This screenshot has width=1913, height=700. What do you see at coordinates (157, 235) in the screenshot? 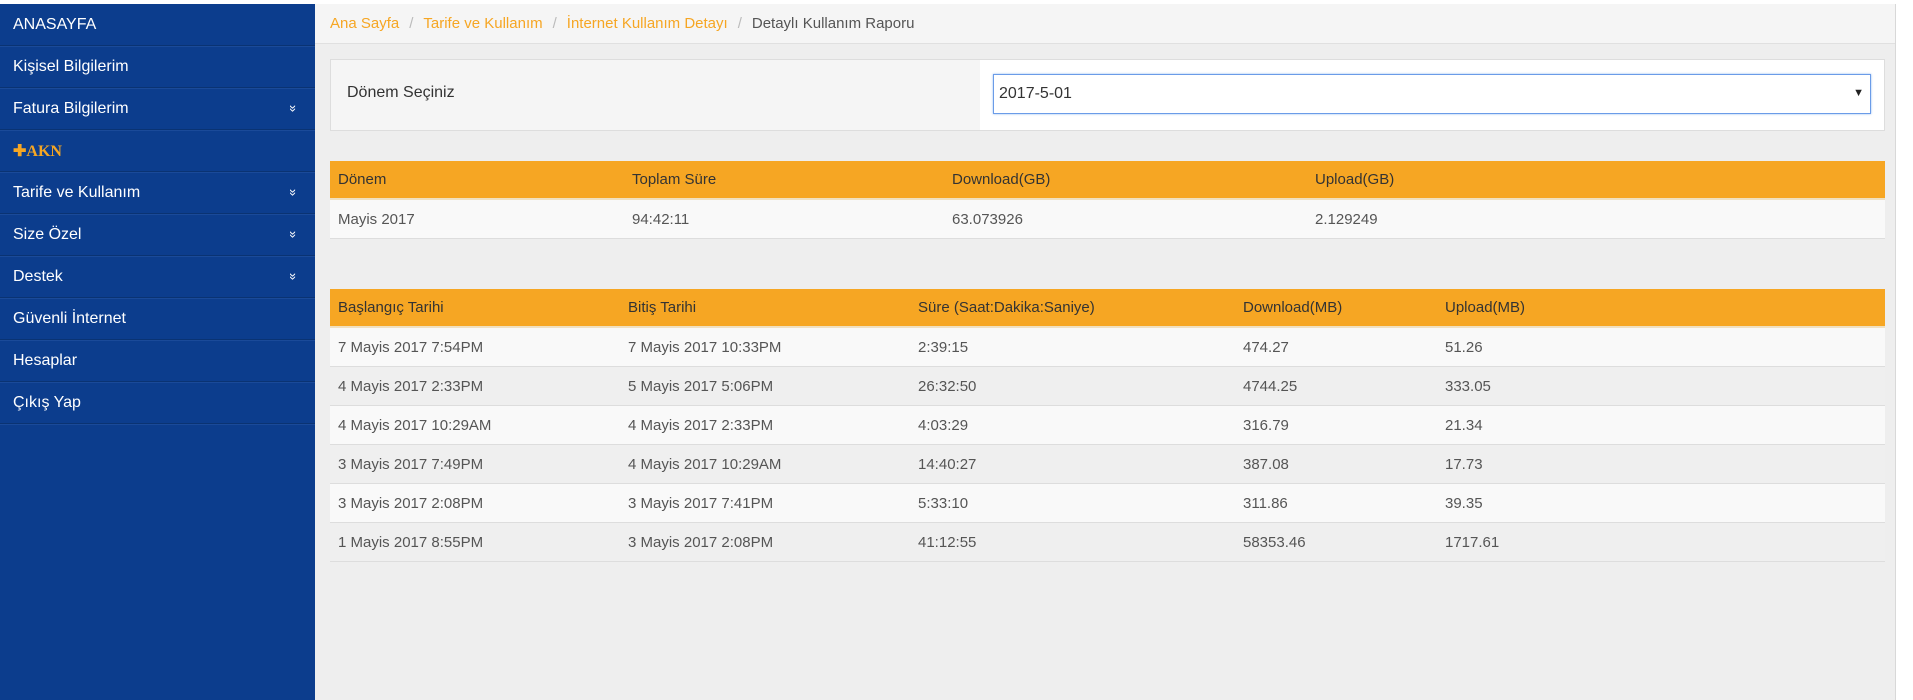
I see `sidebar-item-size-ozel: Size Özel »` at bounding box center [157, 235].